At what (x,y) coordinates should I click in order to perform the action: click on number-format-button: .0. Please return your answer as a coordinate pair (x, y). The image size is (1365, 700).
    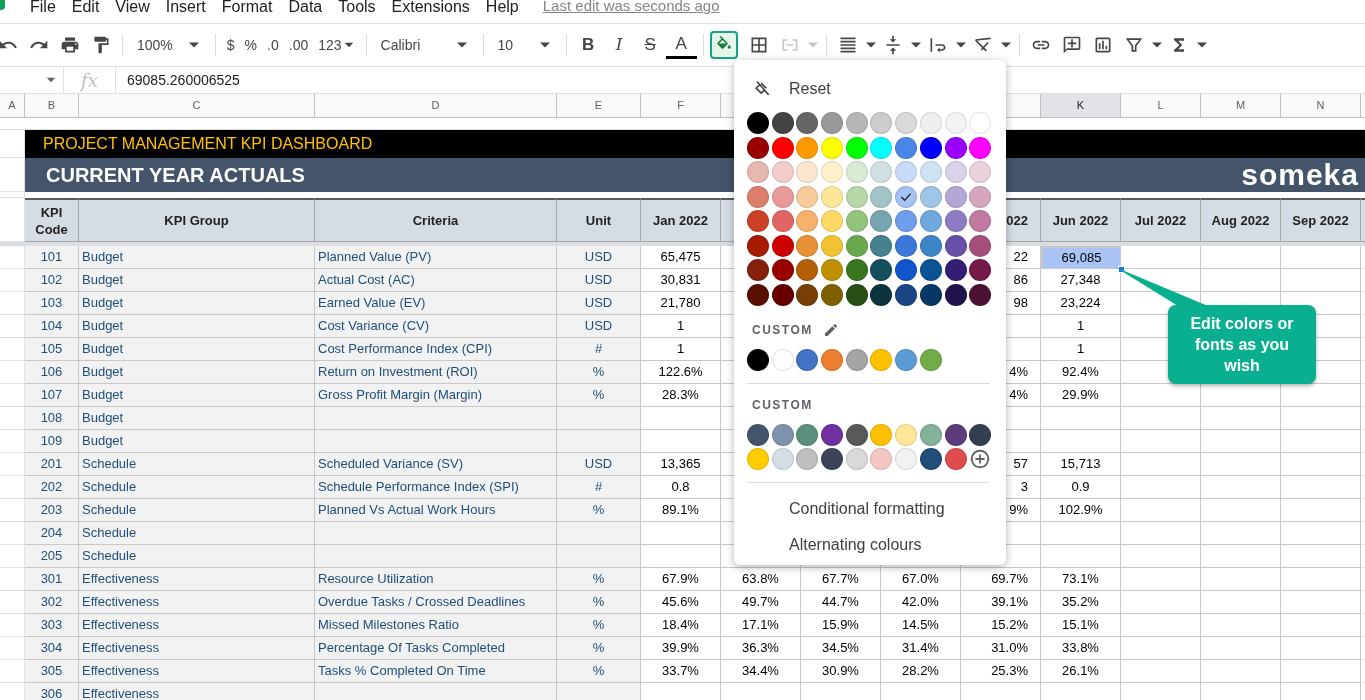
    Looking at the image, I should click on (273, 45).